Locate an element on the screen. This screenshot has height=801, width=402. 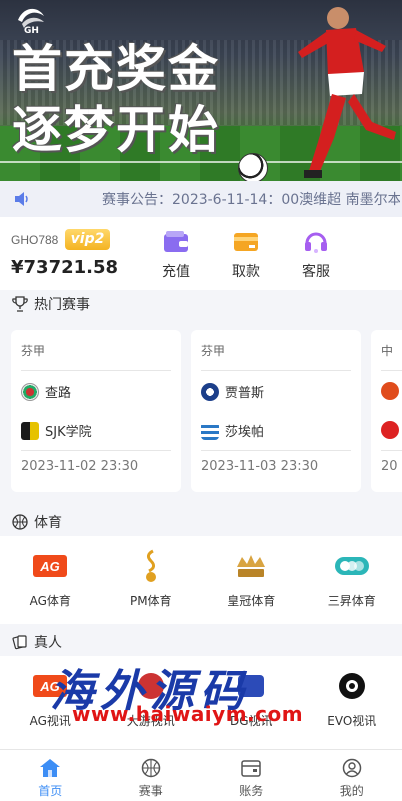
withdraw-button: 取款 is located at coordinates (246, 255).